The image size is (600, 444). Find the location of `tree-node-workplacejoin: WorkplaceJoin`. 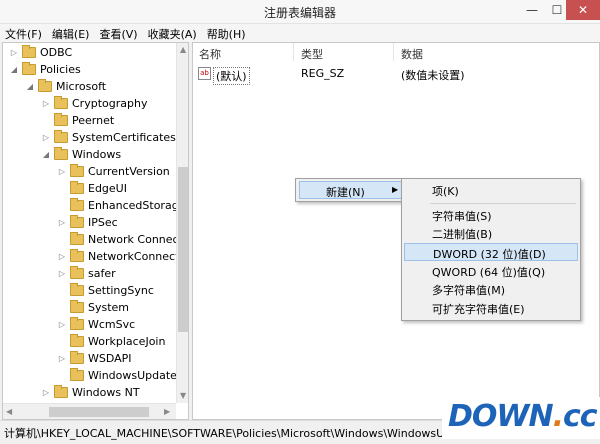

tree-node-workplacejoin: WorkplaceJoin is located at coordinates (111, 341).